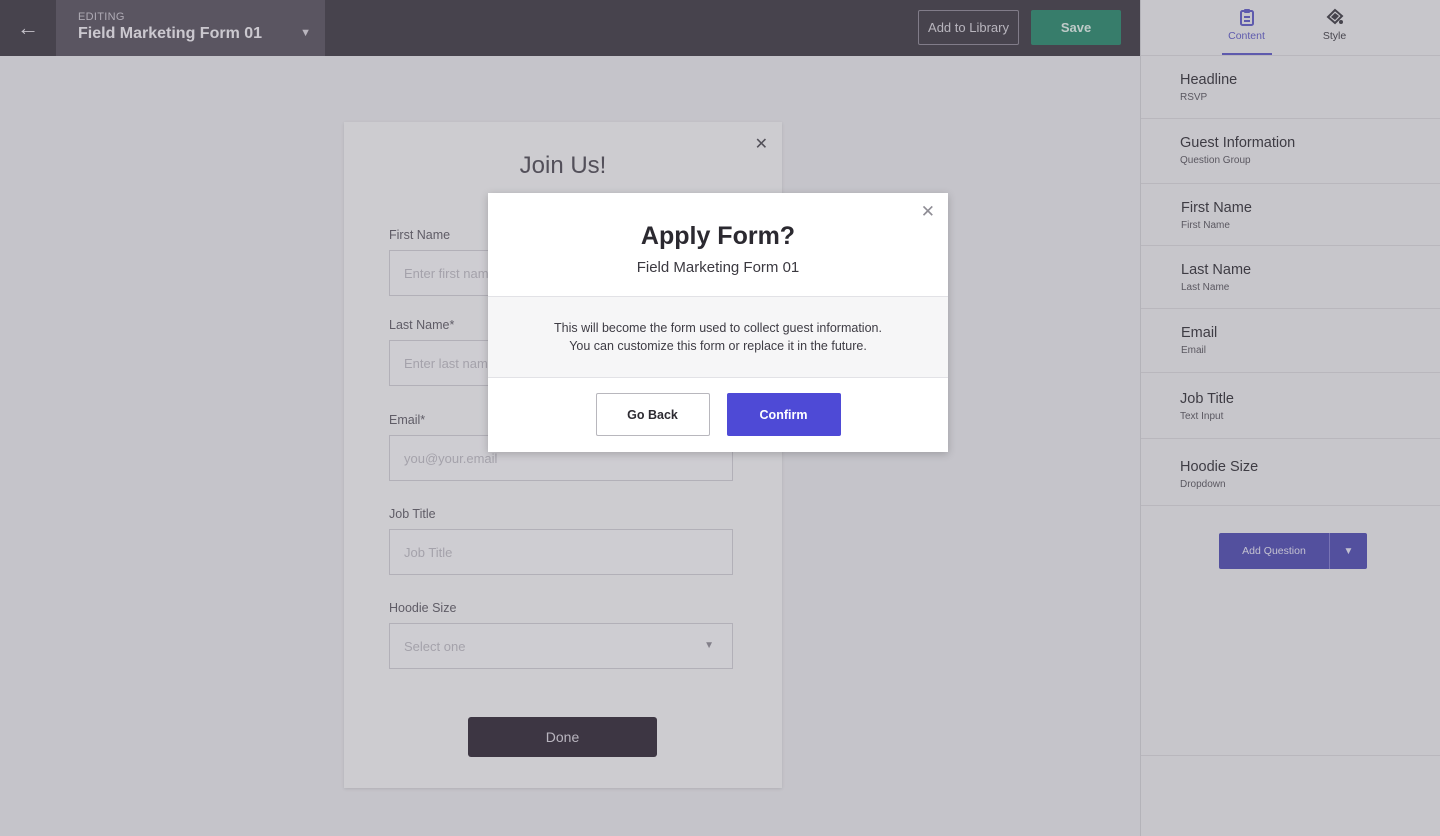 The width and height of the screenshot is (1440, 836). What do you see at coordinates (718, 236) in the screenshot?
I see `modal-title: Apply Form?` at bounding box center [718, 236].